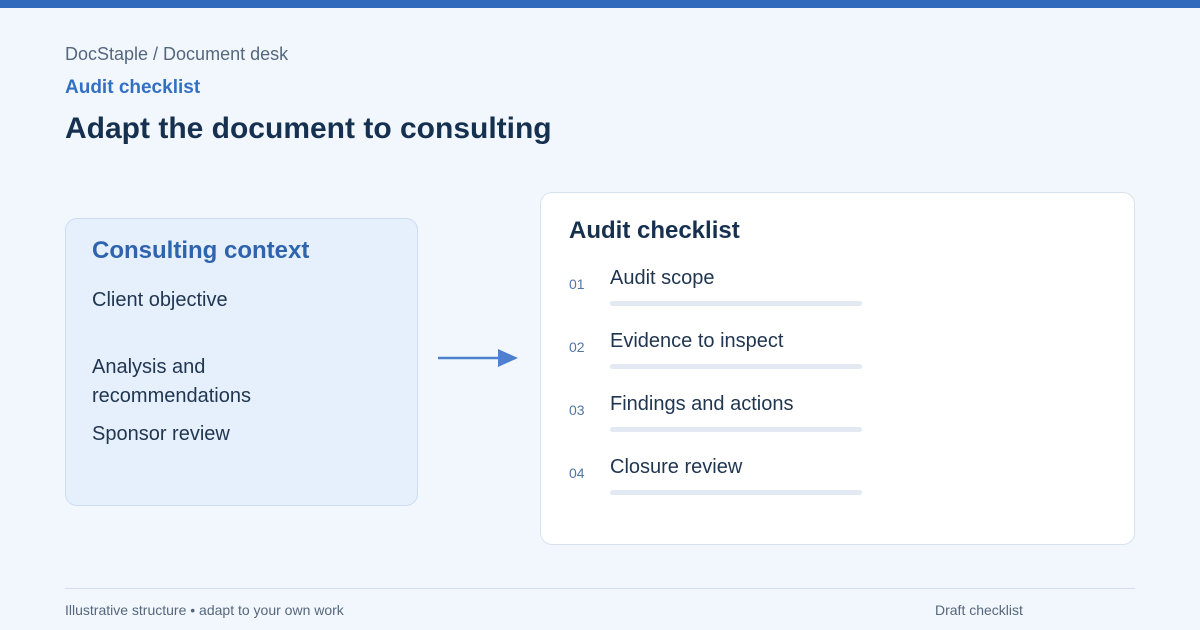 The image size is (1200, 630). I want to click on context-item: Sponsor review, so click(161, 434).